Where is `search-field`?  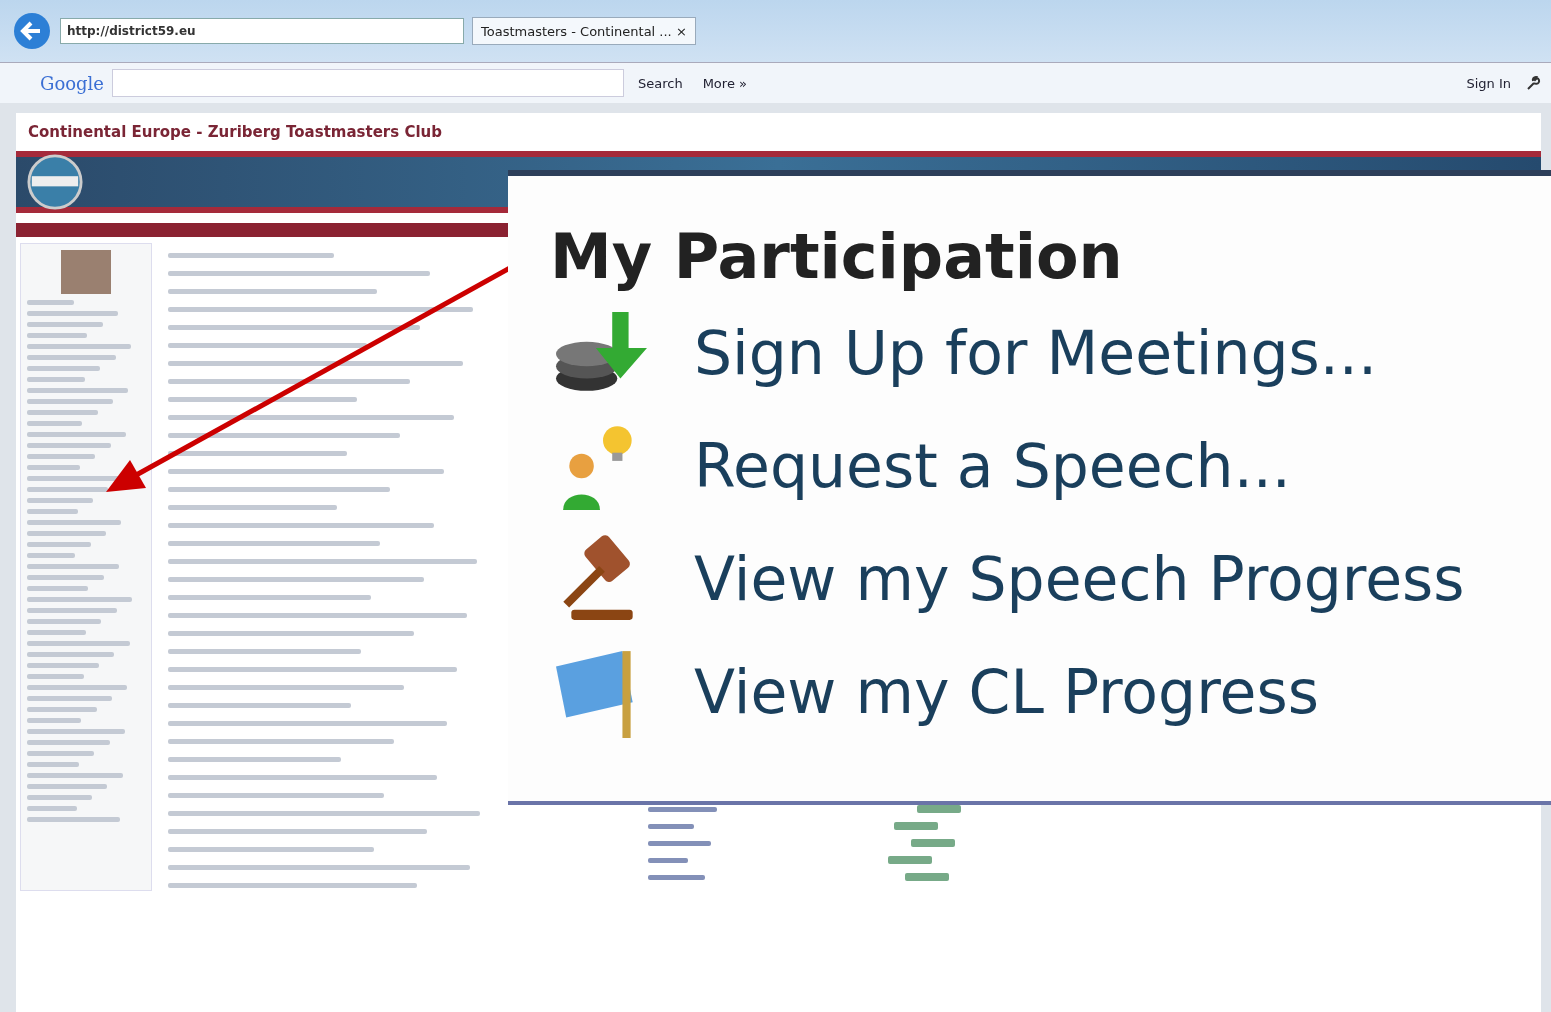
search-field is located at coordinates (368, 83).